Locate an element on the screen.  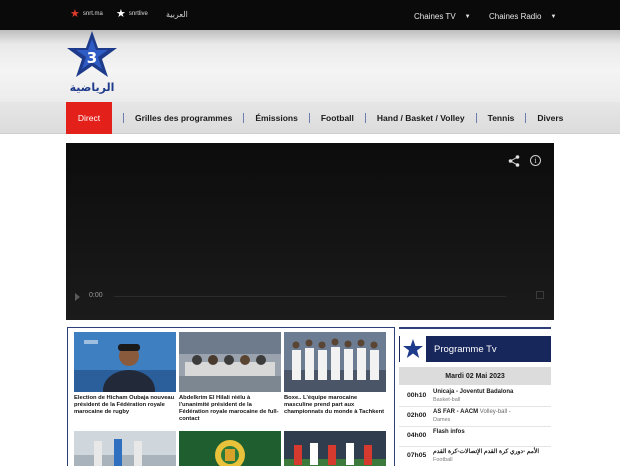
programme-show-title: Unicaja - Joventut Badalona is located at coordinates (473, 392).